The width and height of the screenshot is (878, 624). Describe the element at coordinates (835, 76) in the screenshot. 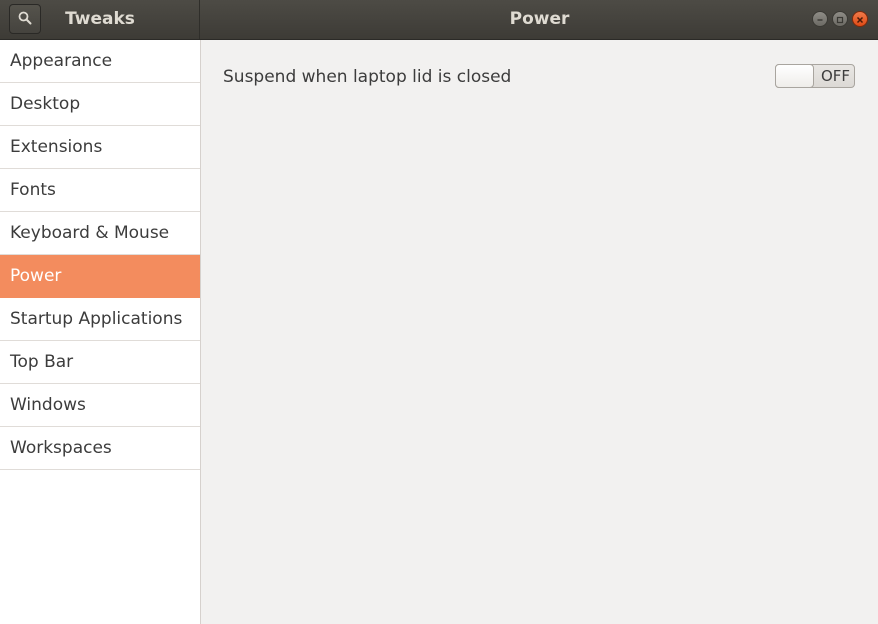

I see `toggle-state-label: OFF` at that location.